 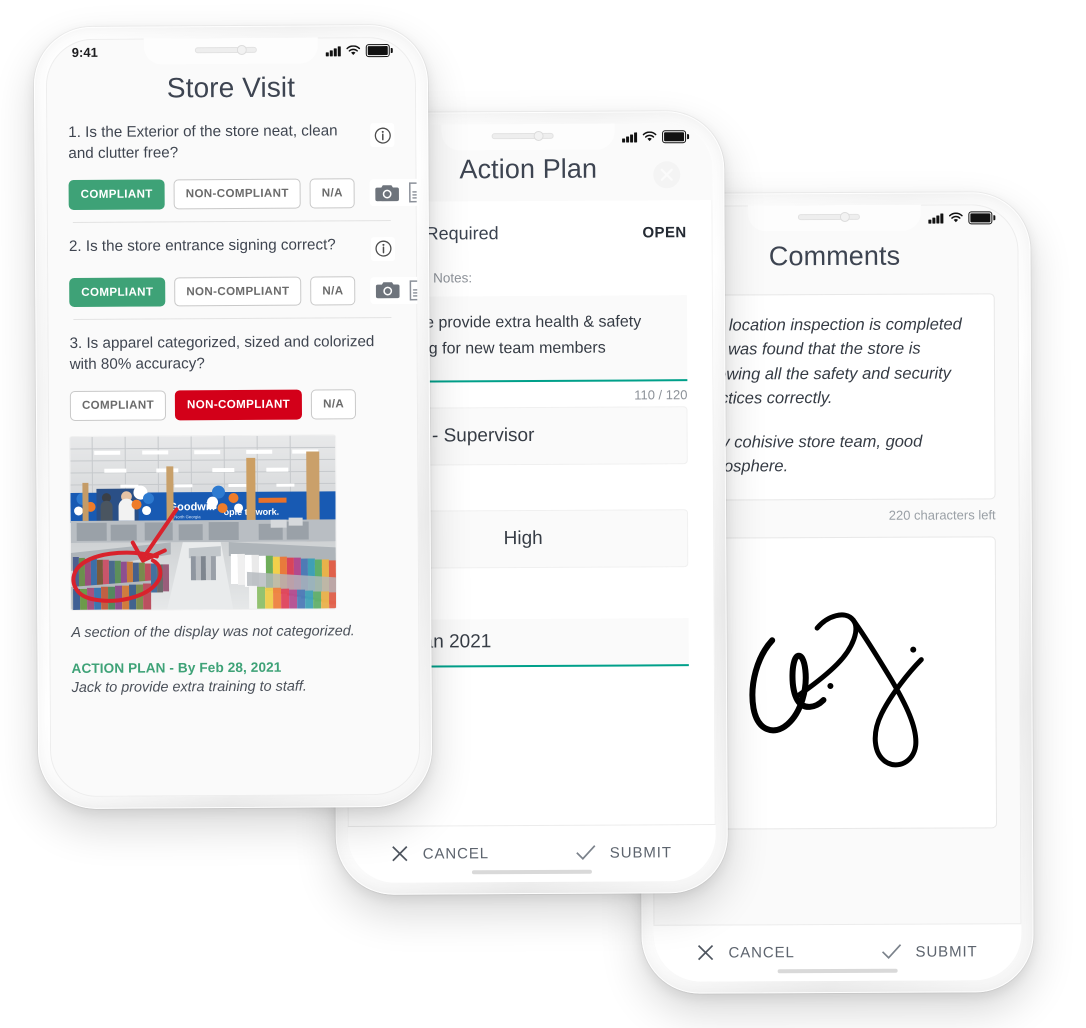 I want to click on evidence-photo: Goodwill of North Georgia ople to work., so click(x=203, y=522).